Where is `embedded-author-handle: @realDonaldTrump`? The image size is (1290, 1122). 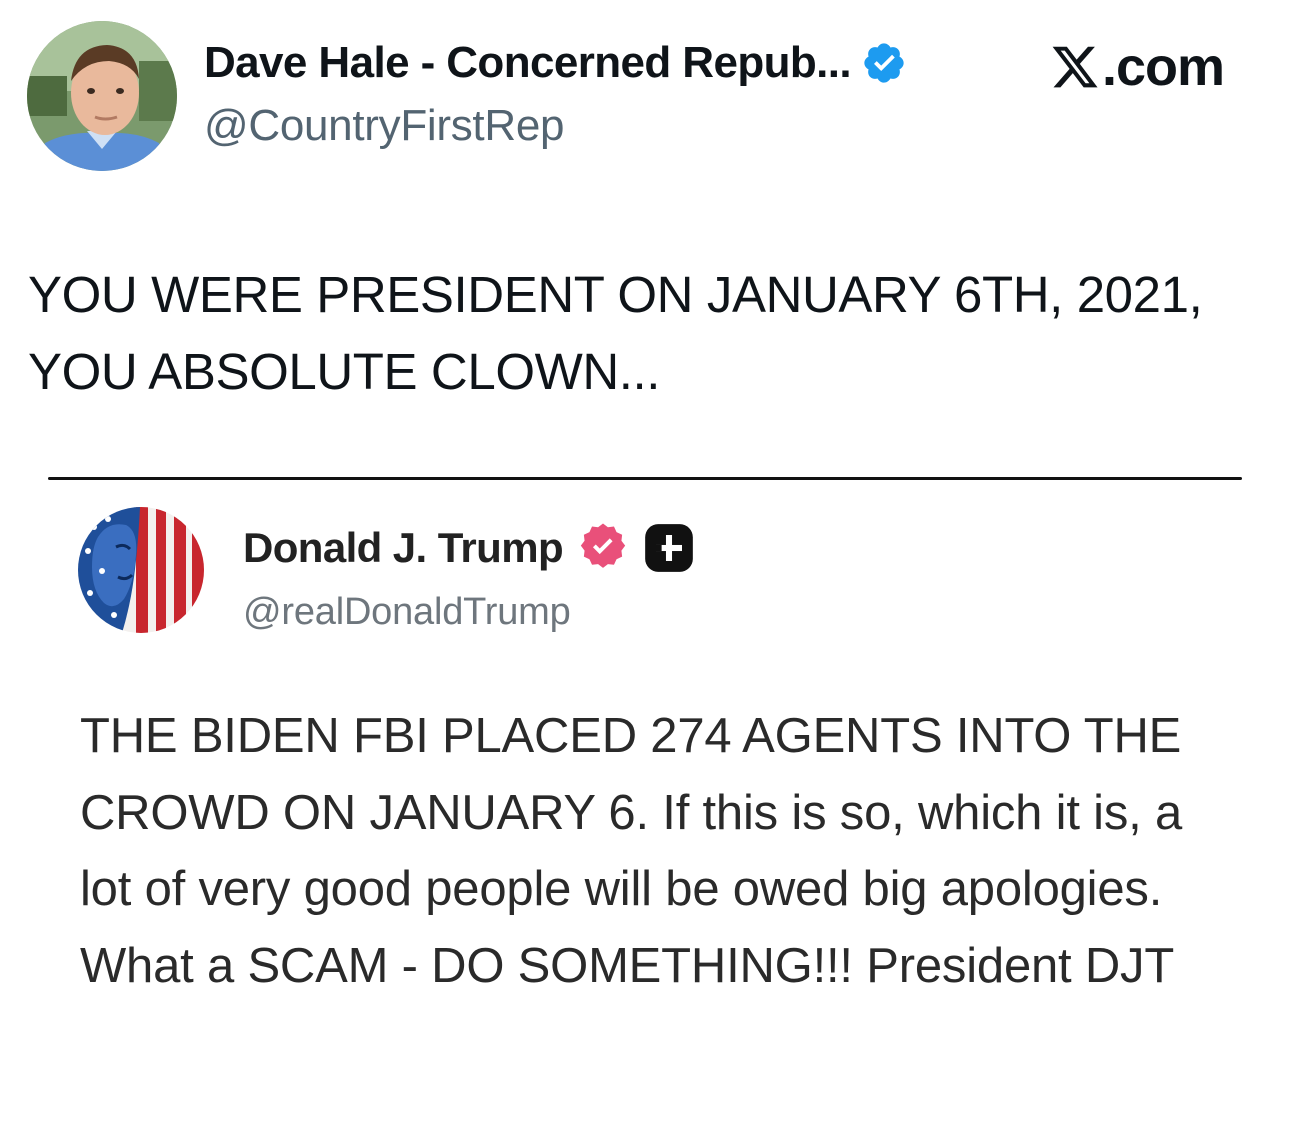
embedded-author-handle: @realDonaldTrump is located at coordinates (407, 612).